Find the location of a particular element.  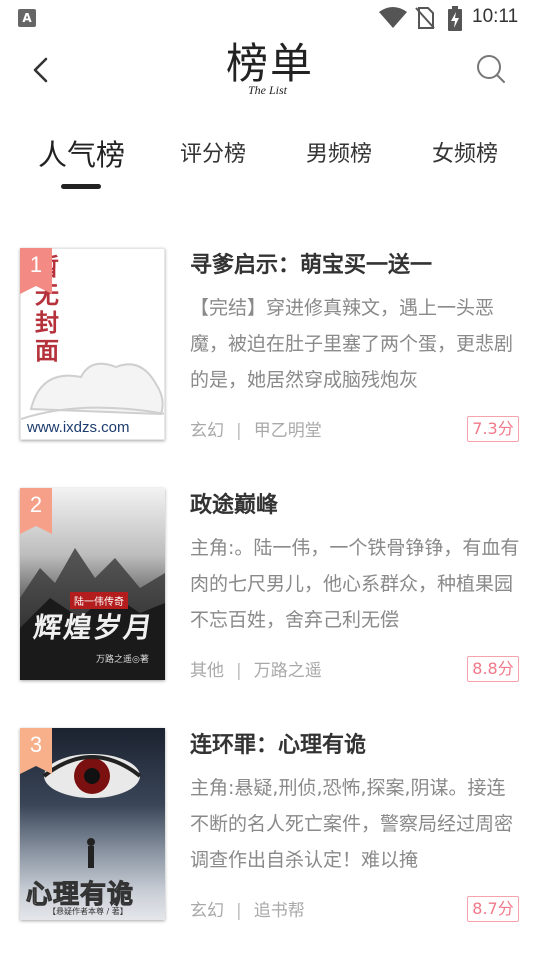

book-meta: 玄幻 | 追书帮 is located at coordinates (247, 908).